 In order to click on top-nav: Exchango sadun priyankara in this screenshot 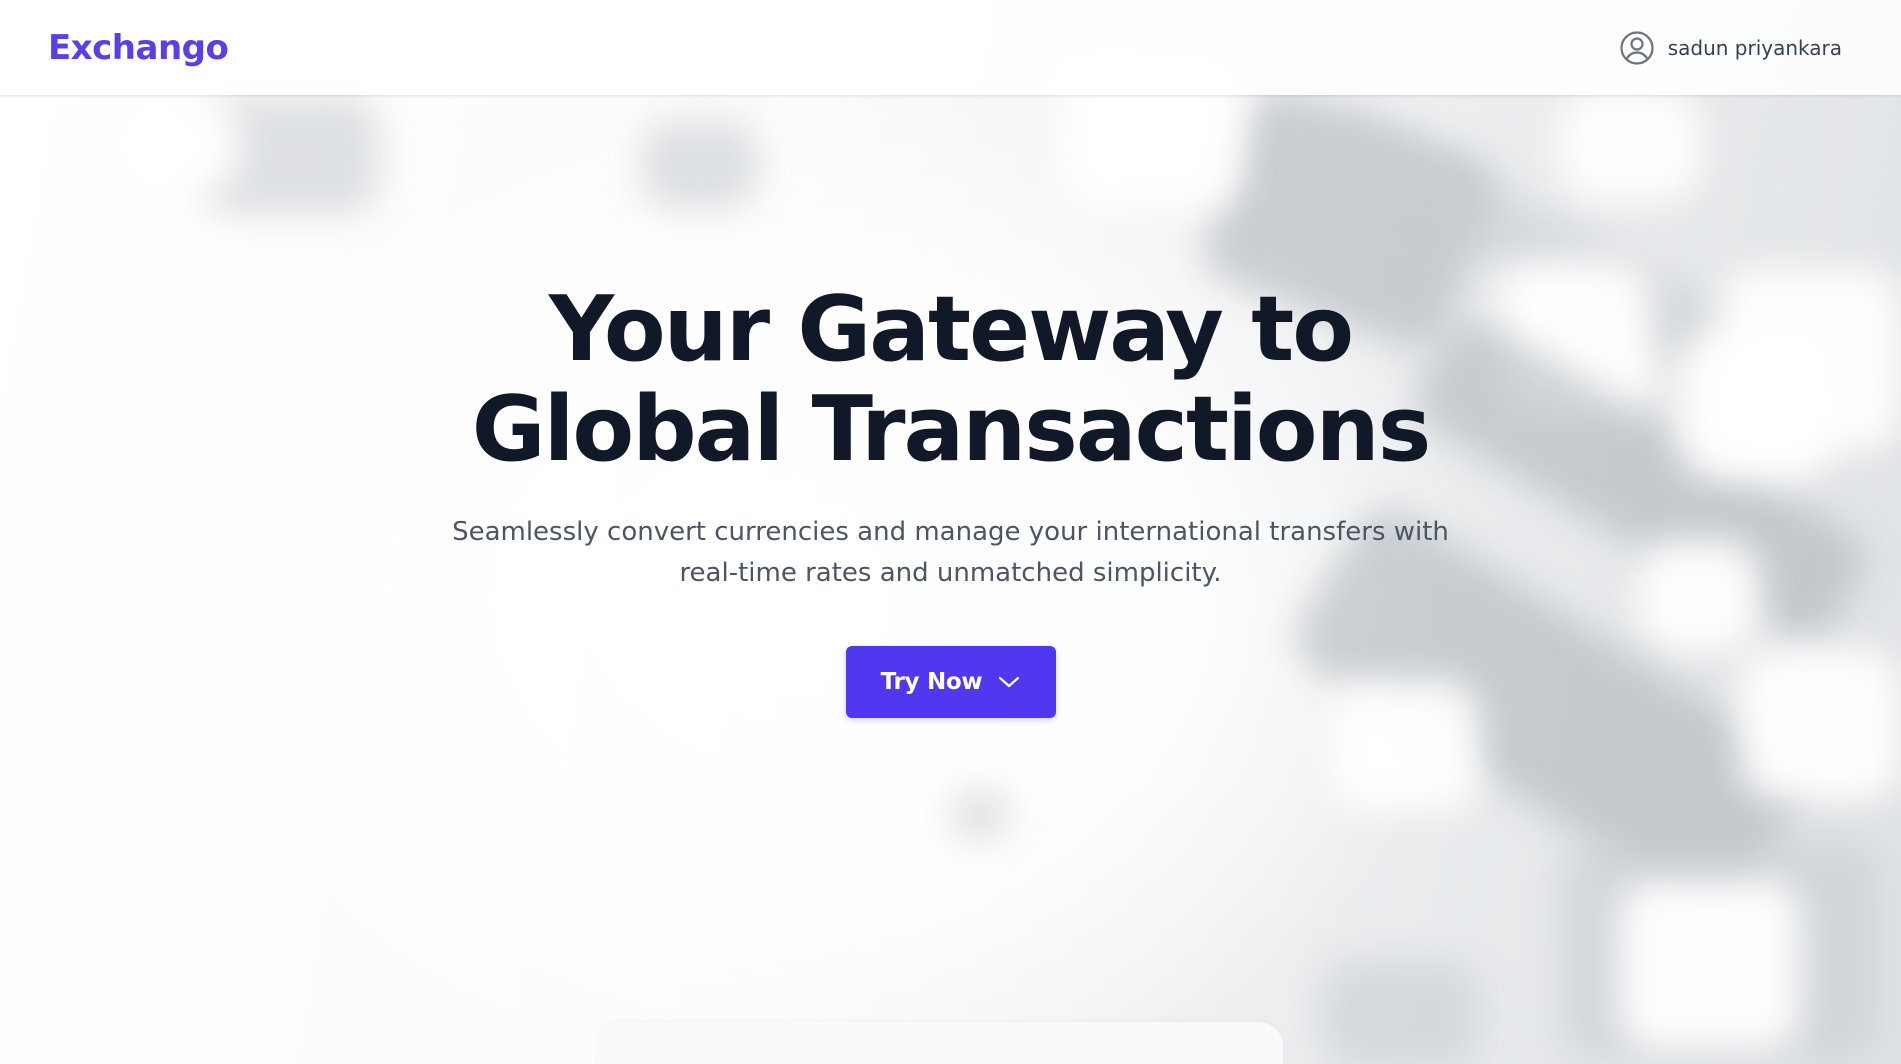, I will do `click(950, 47)`.